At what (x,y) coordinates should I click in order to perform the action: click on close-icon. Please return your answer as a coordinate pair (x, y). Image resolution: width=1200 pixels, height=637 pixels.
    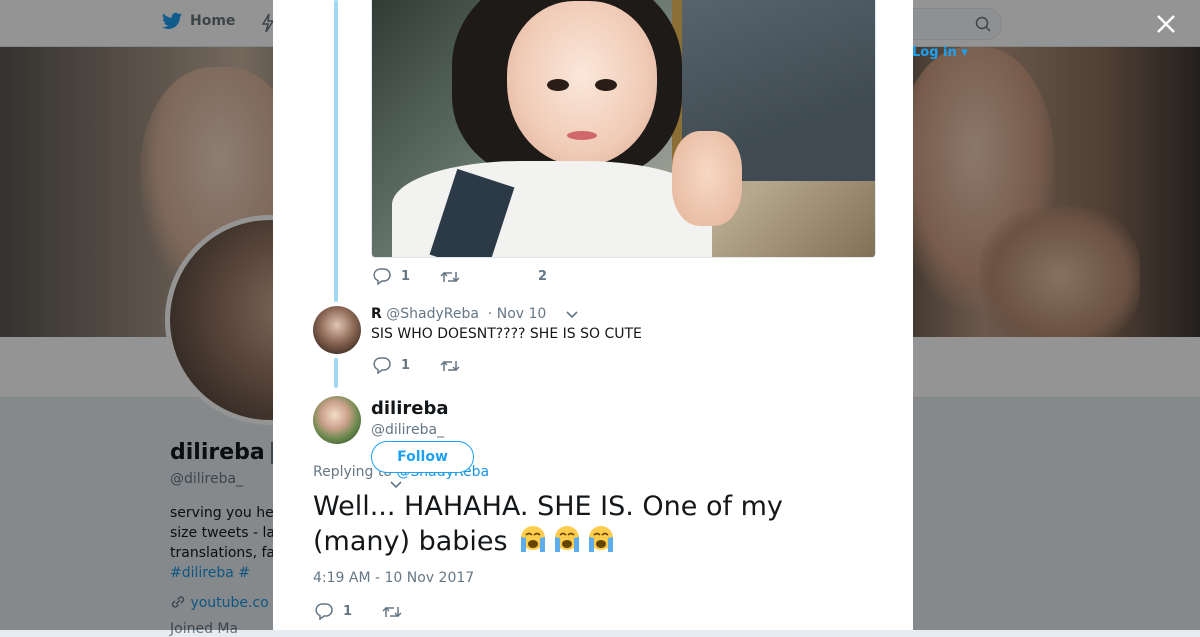
    Looking at the image, I should click on (1166, 24).